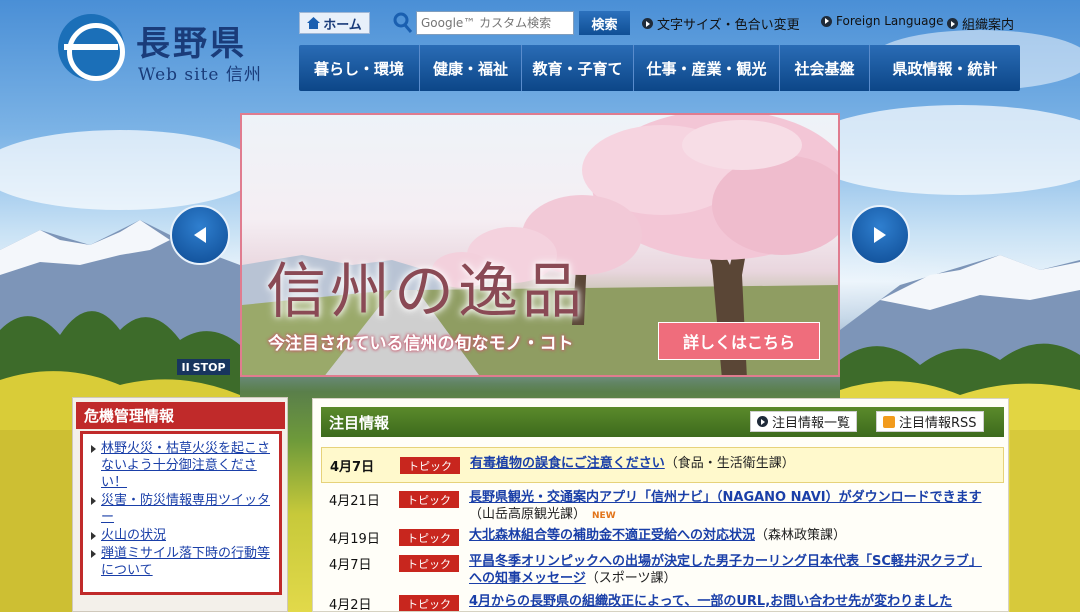 The width and height of the screenshot is (1080, 612). Describe the element at coordinates (354, 539) in the screenshot. I see `news-date: 4月19日` at that location.